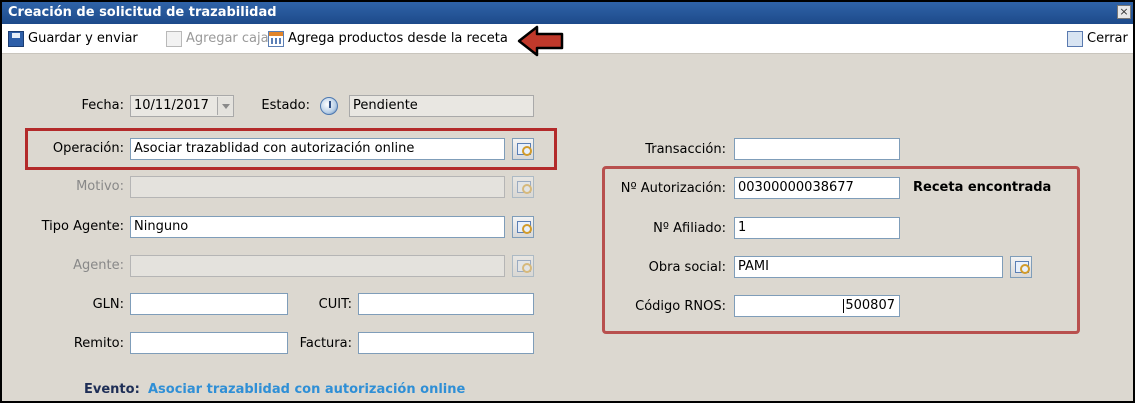  What do you see at coordinates (523, 227) in the screenshot?
I see `tipo-agente-lookup-icon` at bounding box center [523, 227].